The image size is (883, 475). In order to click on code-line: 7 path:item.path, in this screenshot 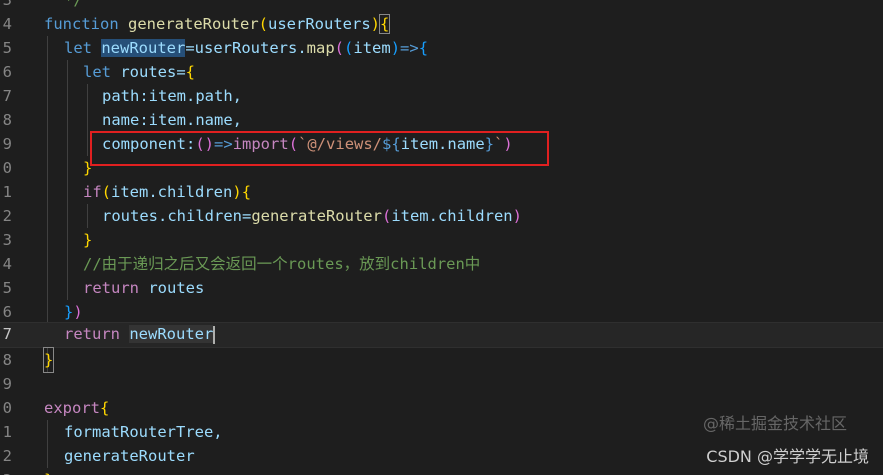, I will do `click(441, 96)`.